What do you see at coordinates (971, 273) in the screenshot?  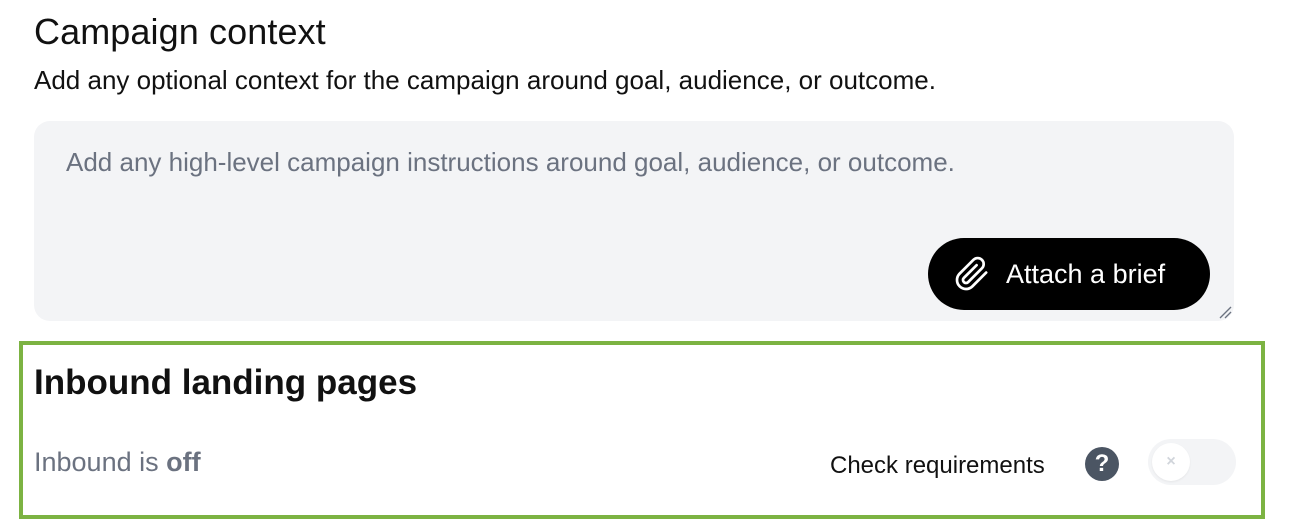 I see `paperclip-icon` at bounding box center [971, 273].